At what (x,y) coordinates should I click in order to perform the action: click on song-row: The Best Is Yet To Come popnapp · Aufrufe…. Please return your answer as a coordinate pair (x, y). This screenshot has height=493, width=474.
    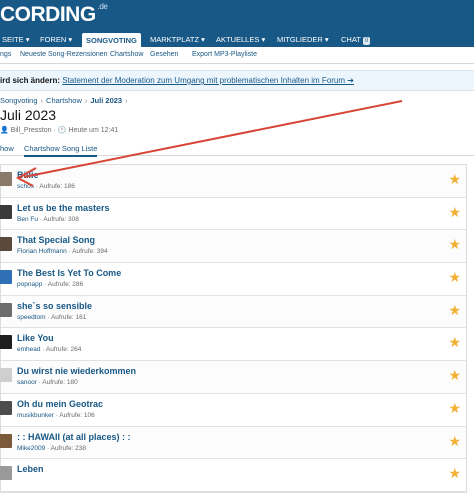
    Looking at the image, I should click on (233, 279).